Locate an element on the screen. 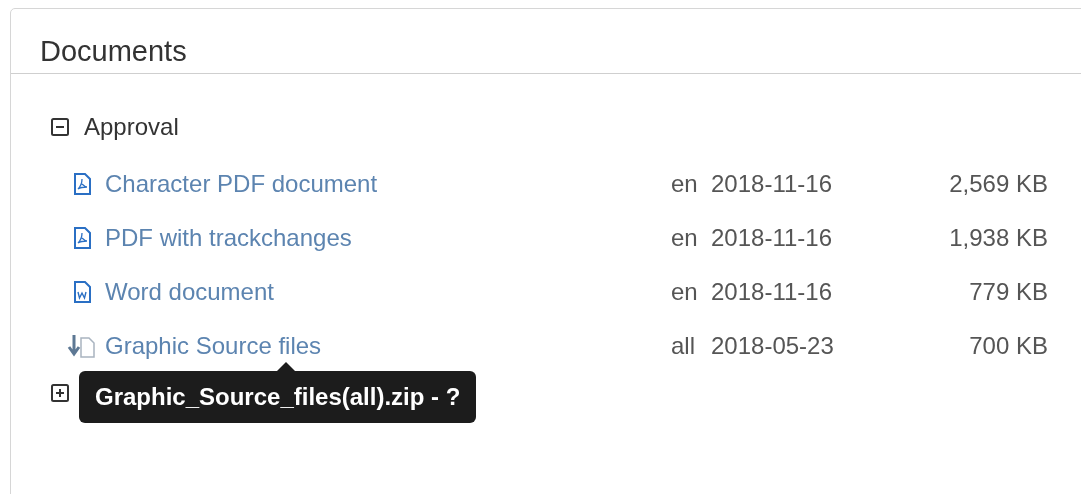 This screenshot has height=494, width=1081. language-code: all is located at coordinates (683, 346).